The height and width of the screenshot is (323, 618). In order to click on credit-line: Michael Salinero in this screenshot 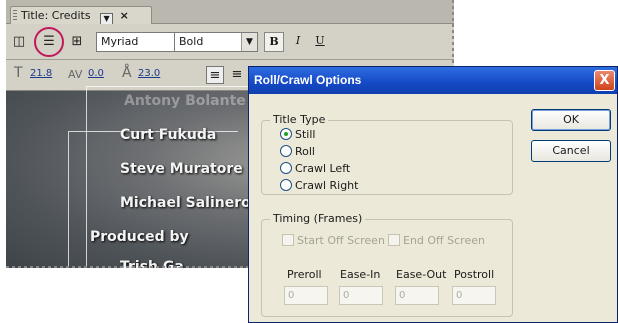, I will do `click(185, 203)`.